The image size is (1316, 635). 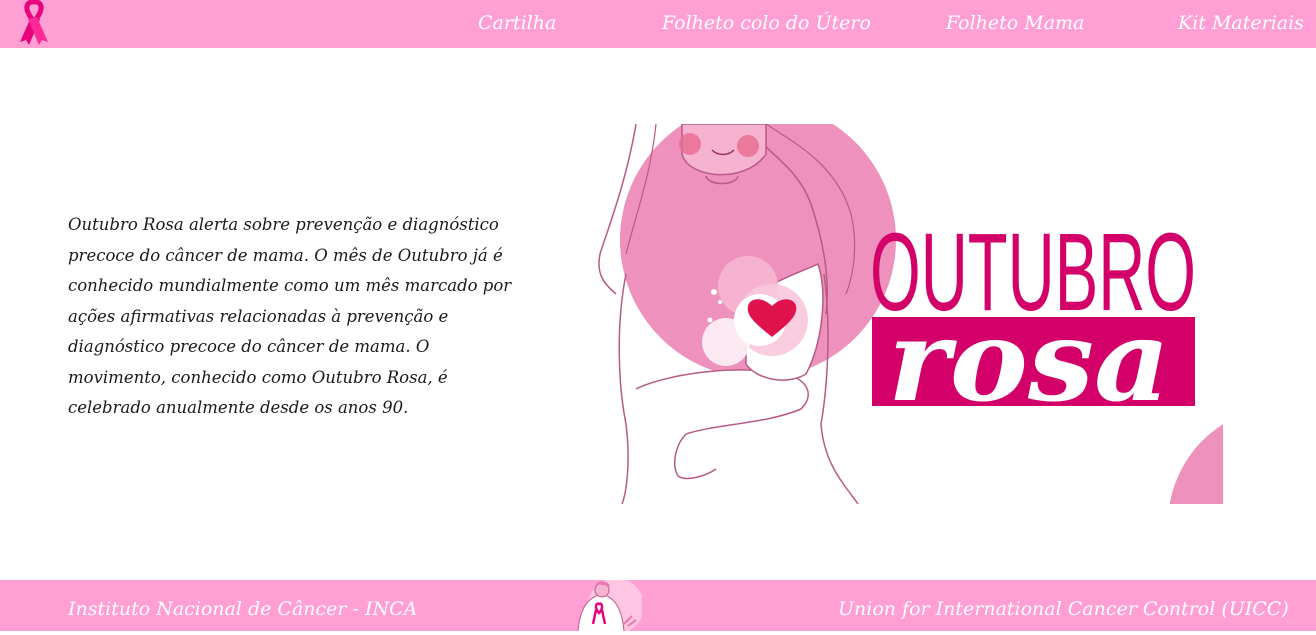 I want to click on nav-folheto-colo-utero-link: Folheto colo do Útero, so click(x=766, y=23).